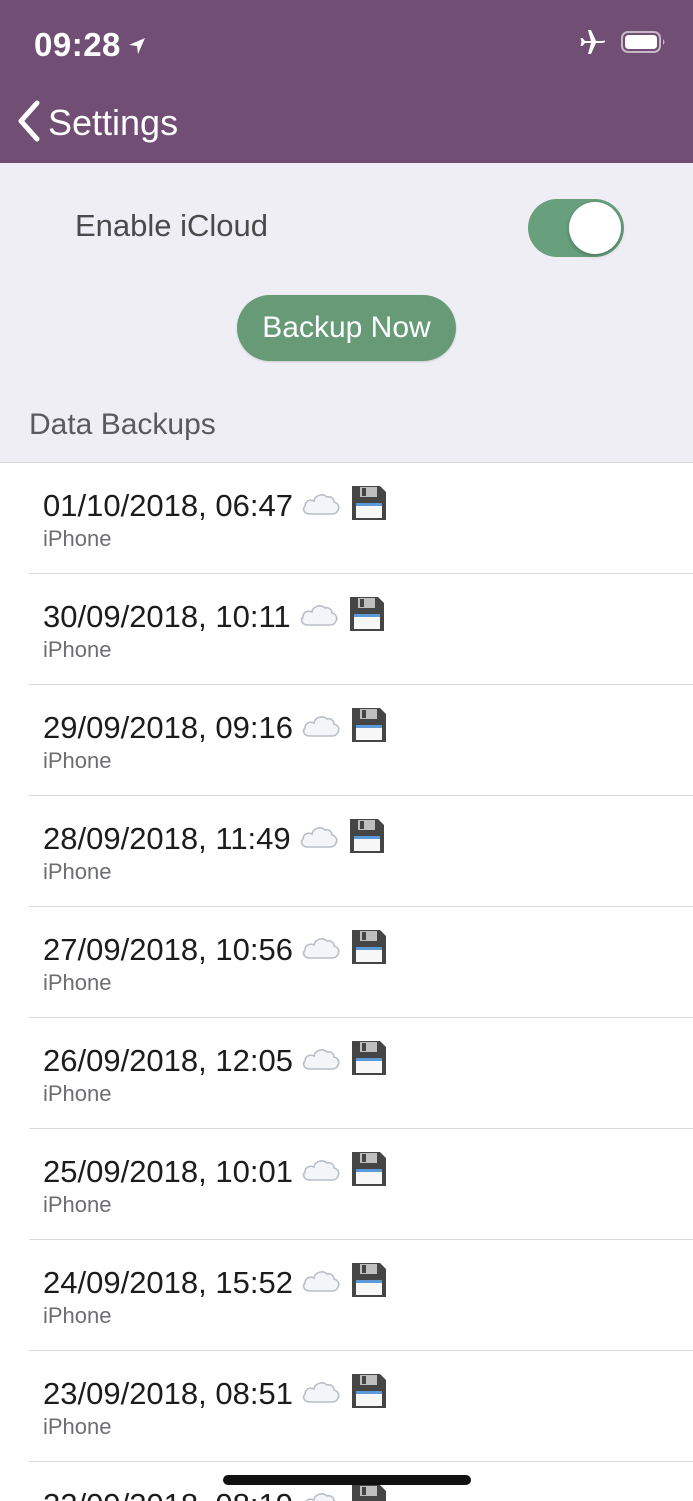  Describe the element at coordinates (167, 617) in the screenshot. I see `backup-date: 30/09/2018, 10:11` at that location.